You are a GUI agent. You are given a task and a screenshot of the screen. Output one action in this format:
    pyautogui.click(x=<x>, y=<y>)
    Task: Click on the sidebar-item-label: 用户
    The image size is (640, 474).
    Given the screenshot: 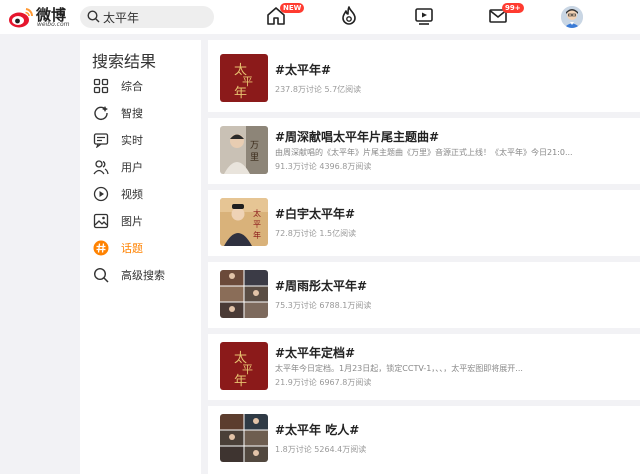 What is the action you would take?
    pyautogui.click(x=132, y=167)
    